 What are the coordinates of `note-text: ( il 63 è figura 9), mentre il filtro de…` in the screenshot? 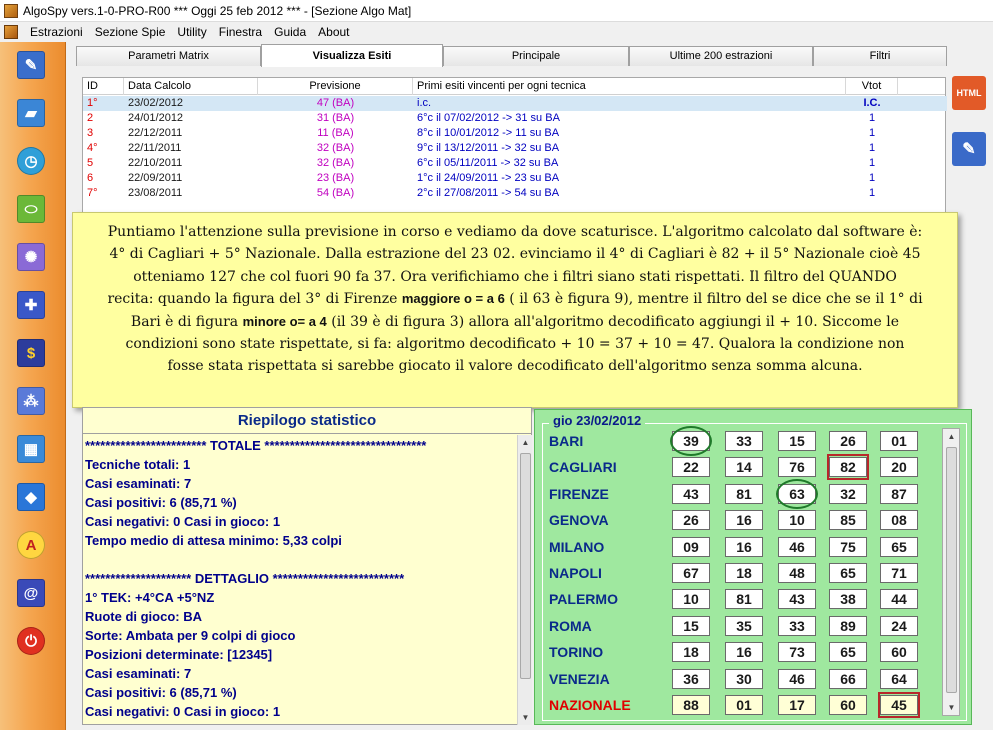 It's located at (713, 299).